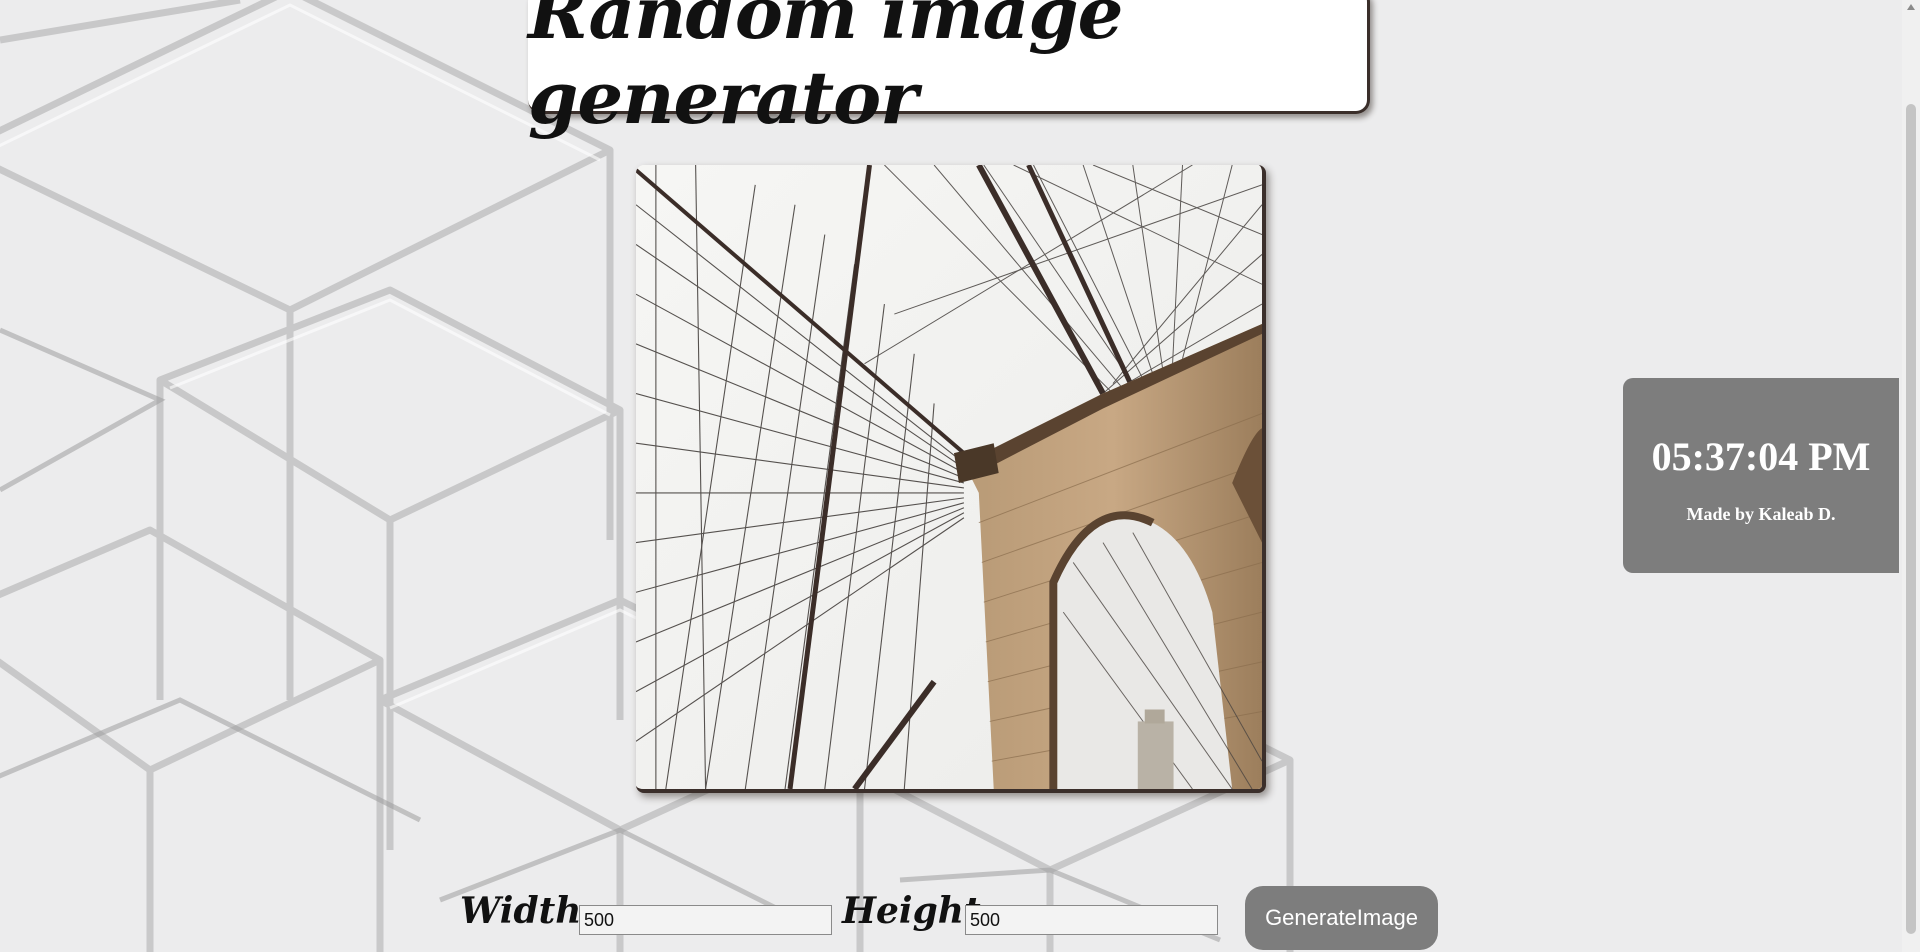  Describe the element at coordinates (527, 911) in the screenshot. I see `width-label: Width:` at that location.